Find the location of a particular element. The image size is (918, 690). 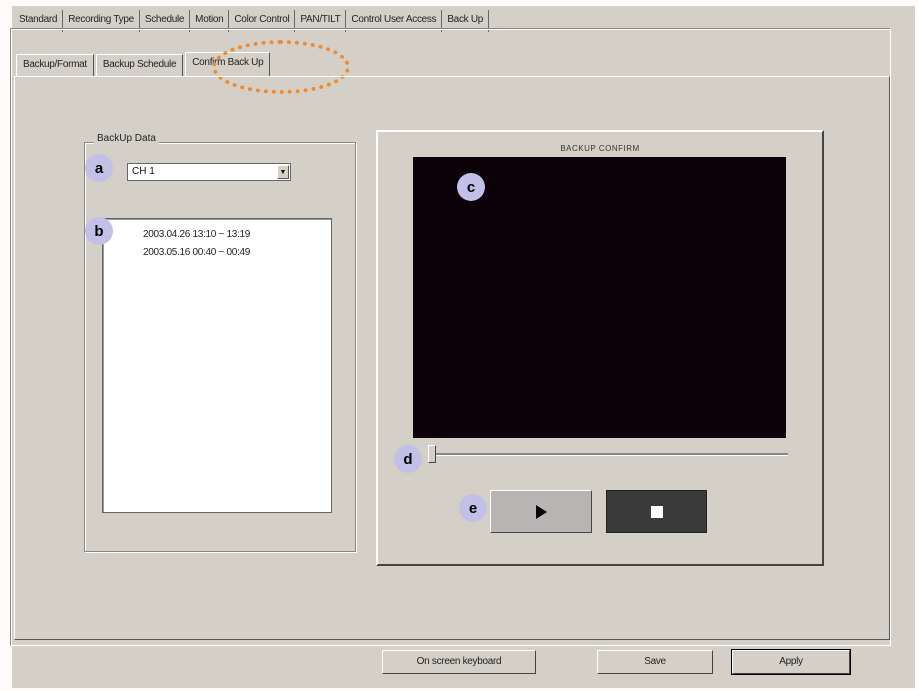

list-item: 2003.05.16 00:40 ~ 00:49 is located at coordinates (196, 252).